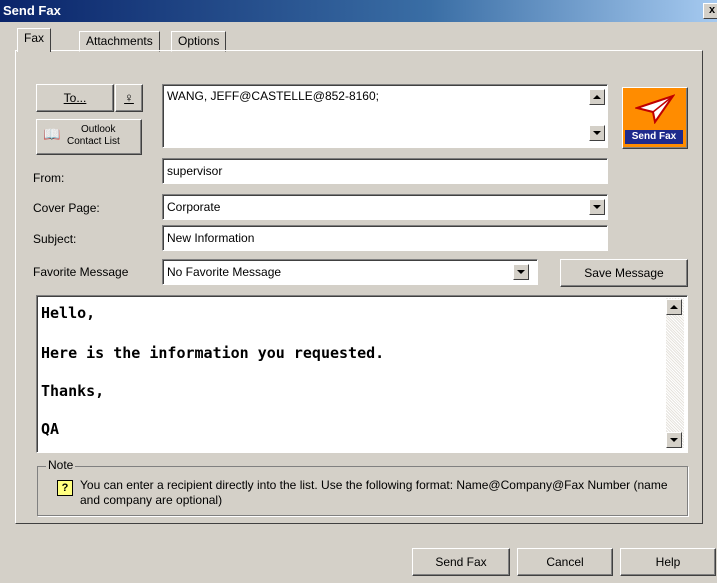 The width and height of the screenshot is (717, 583). Describe the element at coordinates (81, 272) in the screenshot. I see `favorite-message-label: Favorite Message` at that location.